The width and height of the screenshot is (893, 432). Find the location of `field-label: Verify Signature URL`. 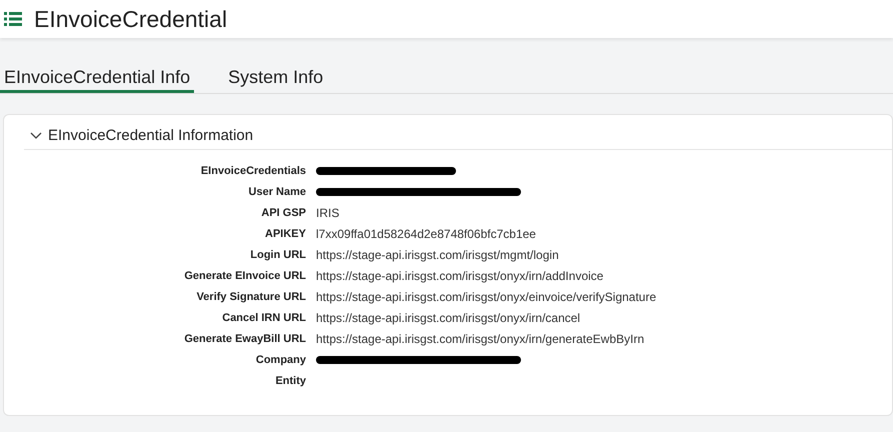

field-label: Verify Signature URL is located at coordinates (251, 296).